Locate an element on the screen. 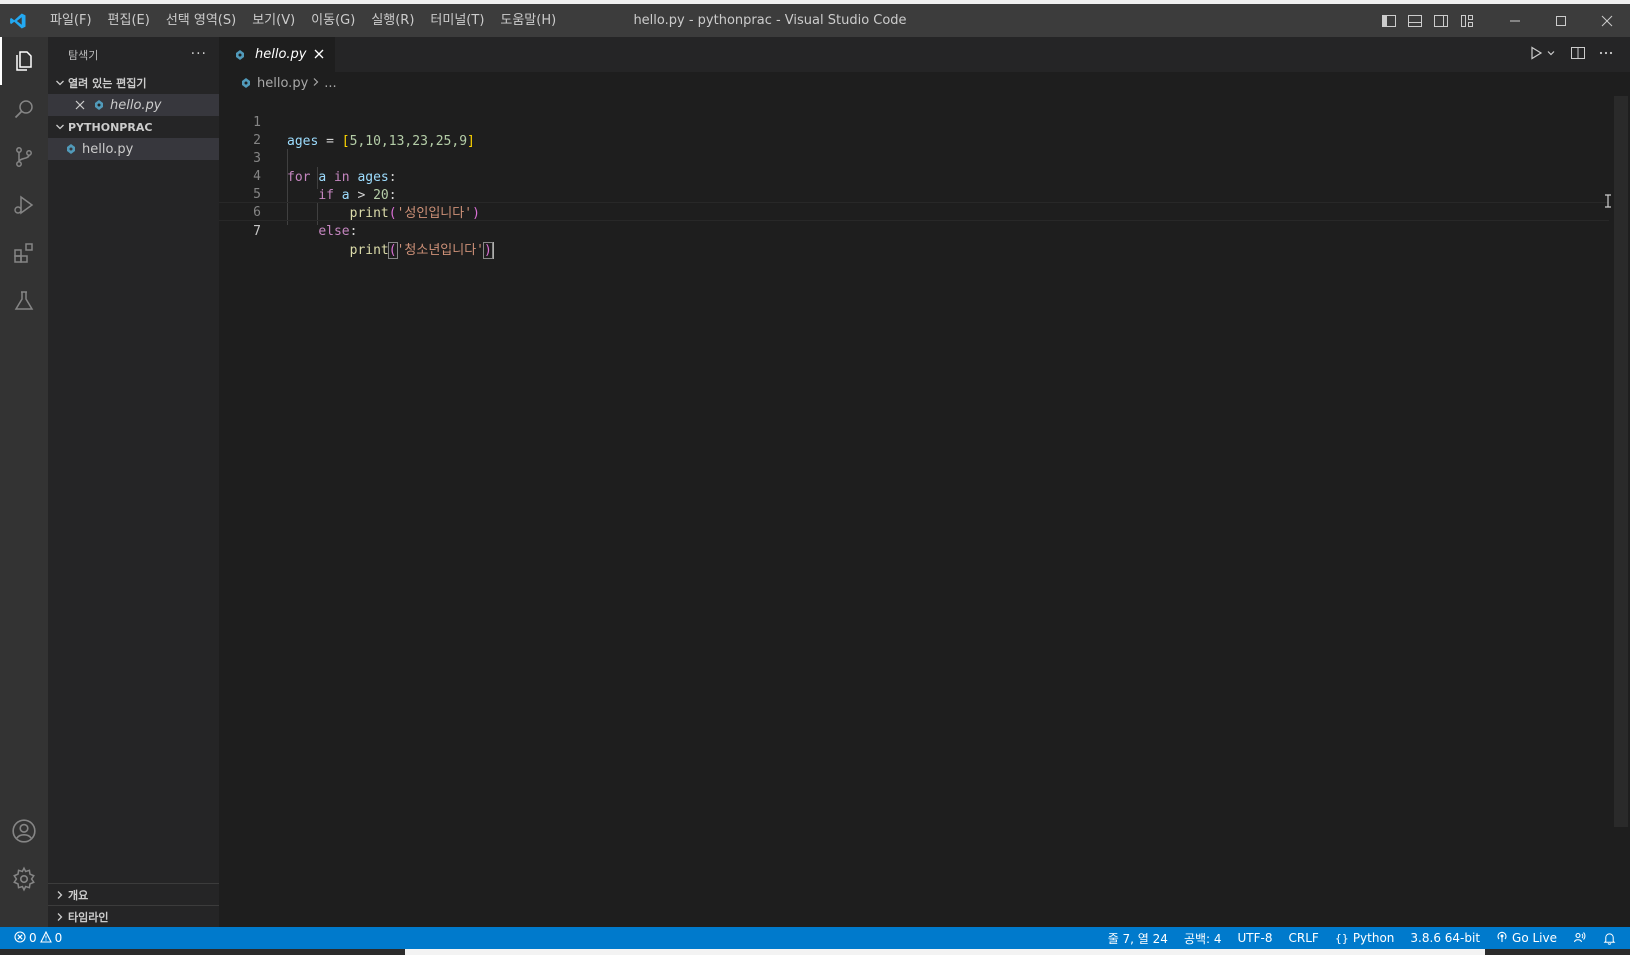 Image resolution: width=1630 pixels, height=955 pixels. timeline-label: 타임라인 is located at coordinates (88, 917).